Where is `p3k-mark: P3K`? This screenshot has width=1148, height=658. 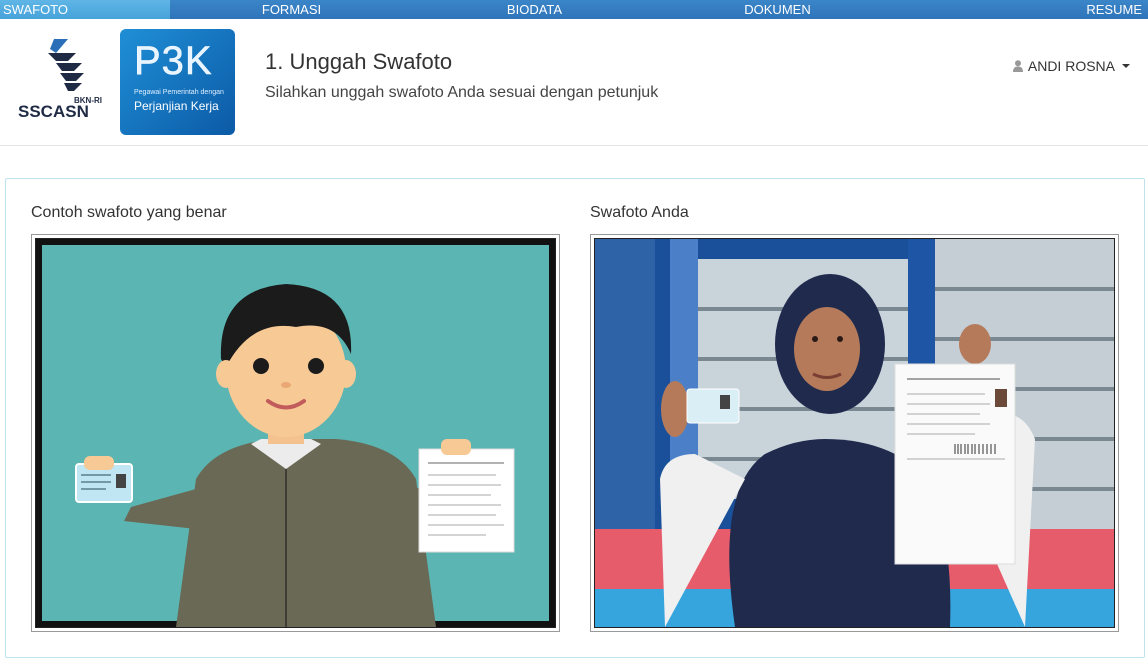
p3k-mark: P3K is located at coordinates (173, 61).